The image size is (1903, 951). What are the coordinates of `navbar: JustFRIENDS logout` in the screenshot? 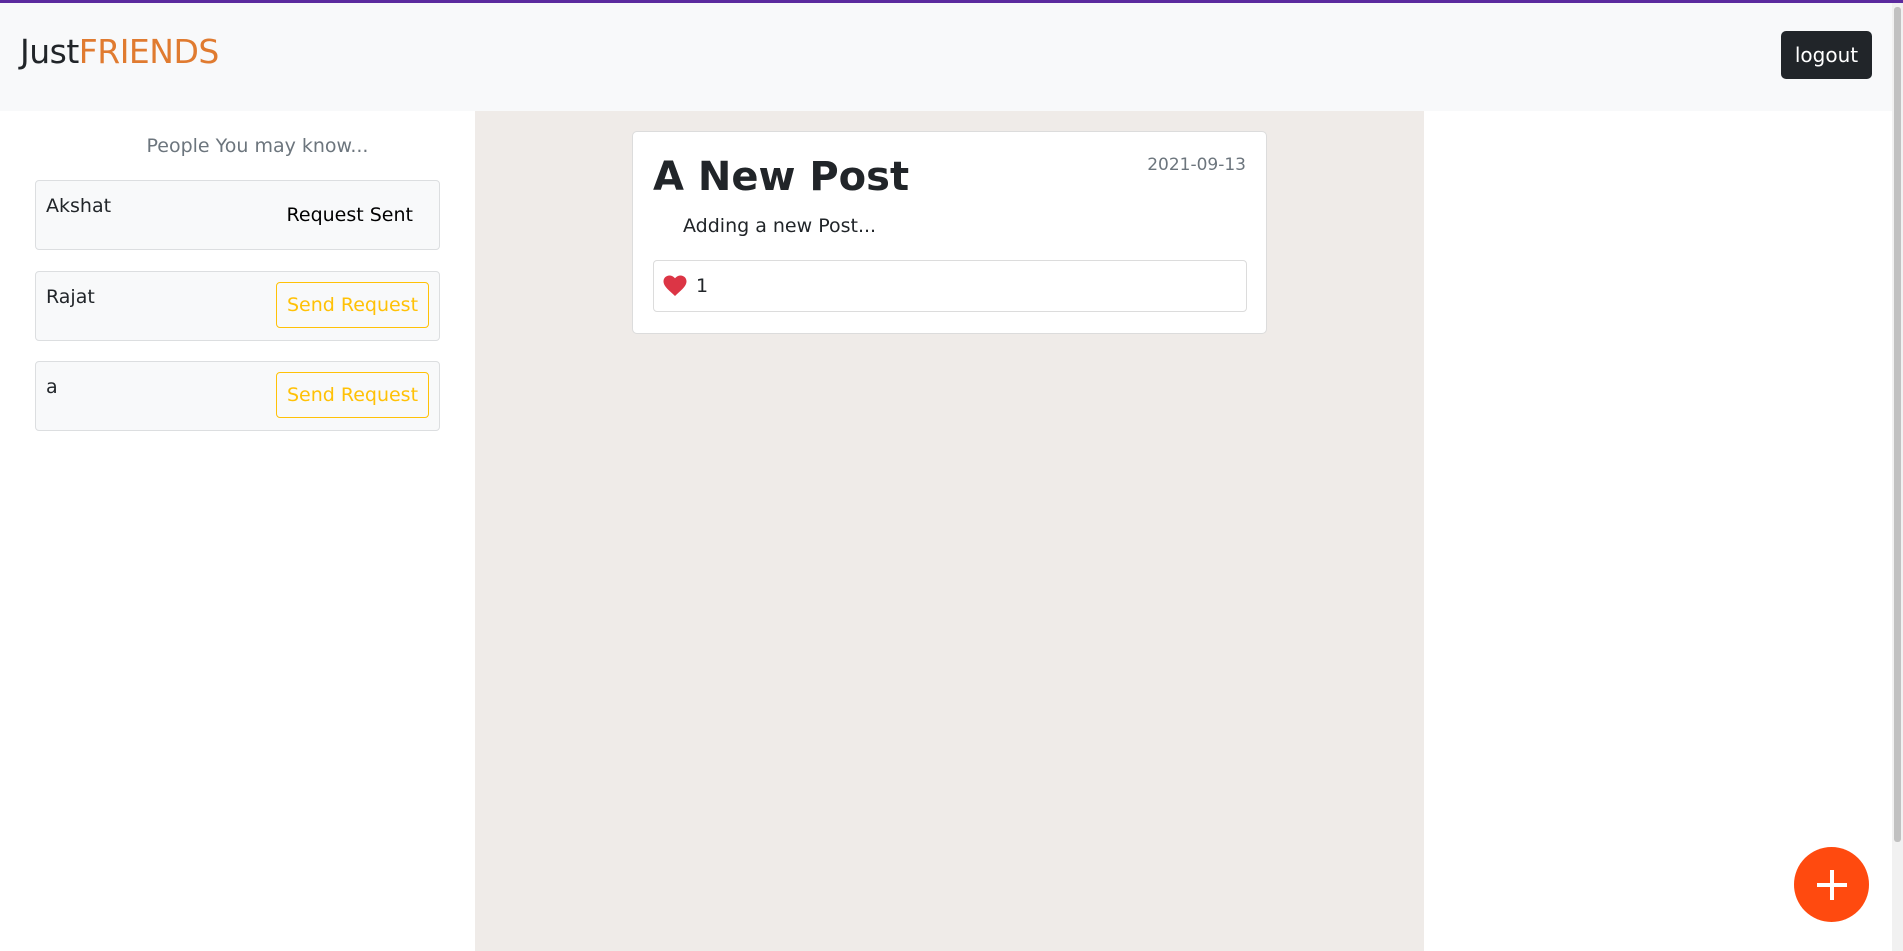 It's located at (946, 57).